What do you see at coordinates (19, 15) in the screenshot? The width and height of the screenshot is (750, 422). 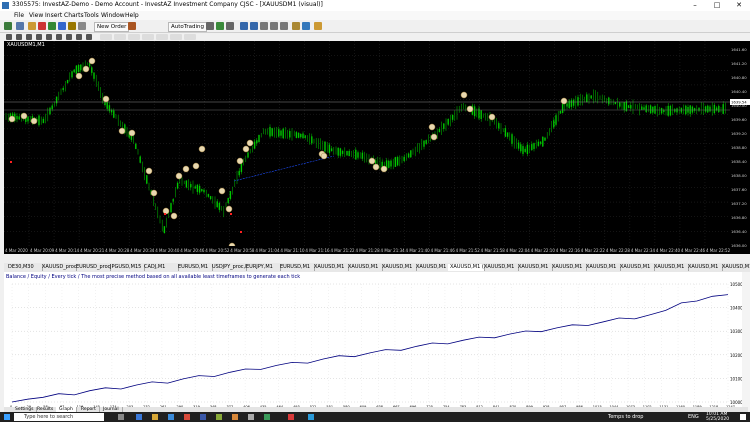 I see `menu-file: File` at bounding box center [19, 15].